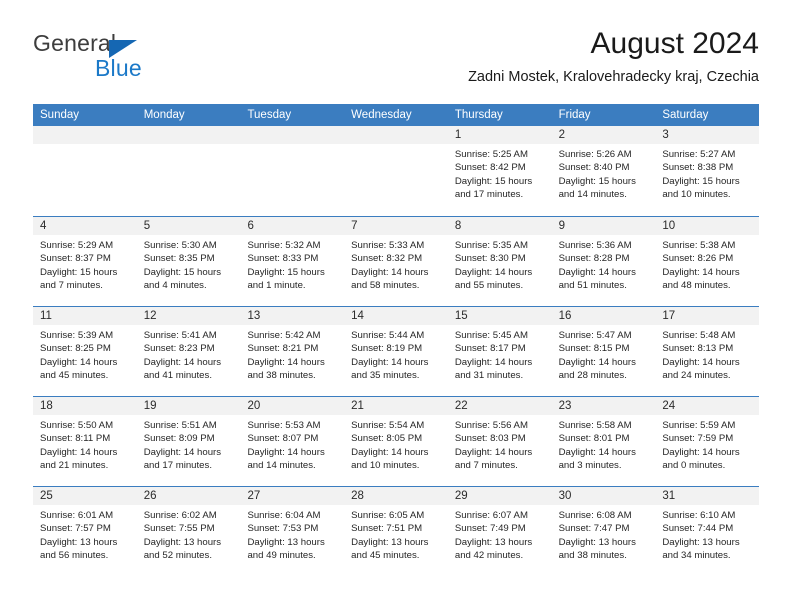 Image resolution: width=792 pixels, height=612 pixels. What do you see at coordinates (75, 349) in the screenshot?
I see `sunset-text: Sunset: 8:25 PM` at bounding box center [75, 349].